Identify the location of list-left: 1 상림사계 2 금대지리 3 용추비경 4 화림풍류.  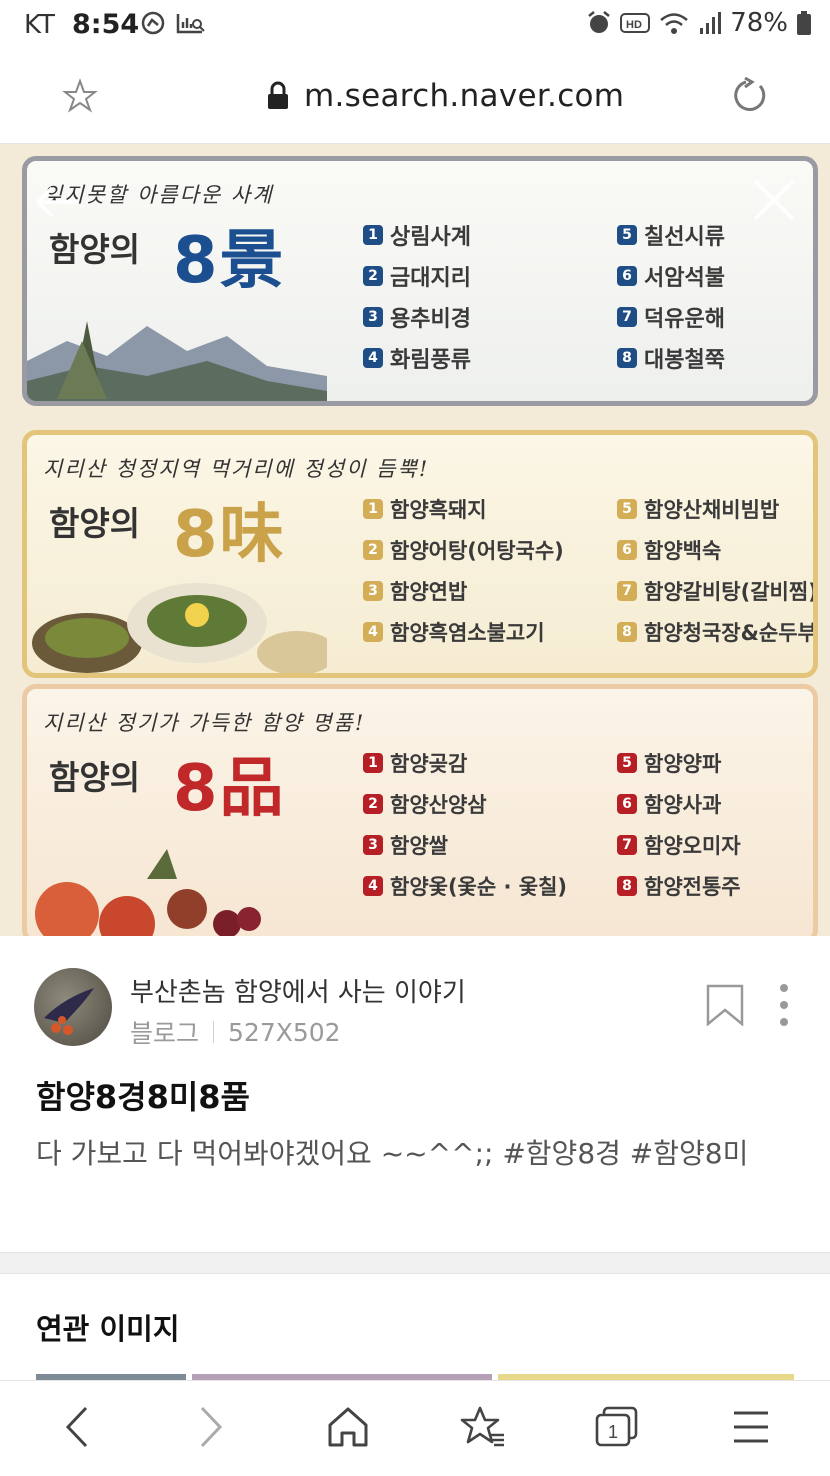
(417, 297).